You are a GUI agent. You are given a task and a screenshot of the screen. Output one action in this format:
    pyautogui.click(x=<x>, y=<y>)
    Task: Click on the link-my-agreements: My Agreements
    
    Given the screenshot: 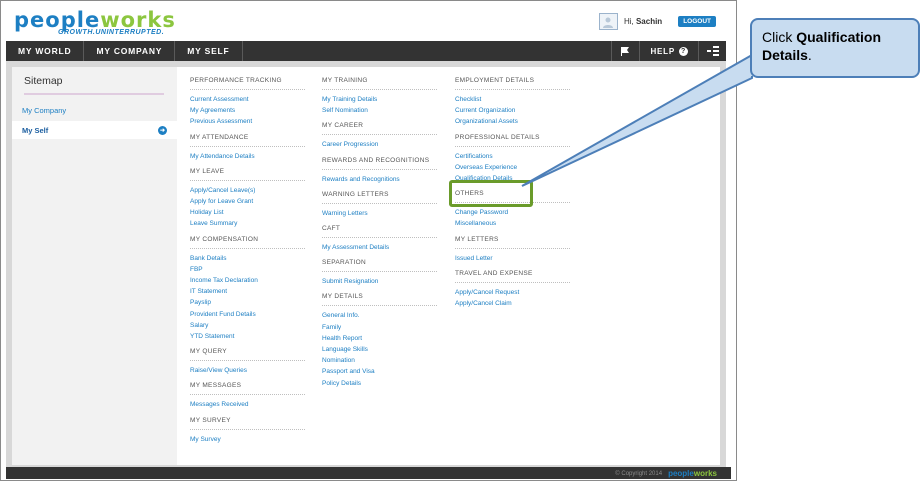 What is the action you would take?
    pyautogui.click(x=212, y=110)
    